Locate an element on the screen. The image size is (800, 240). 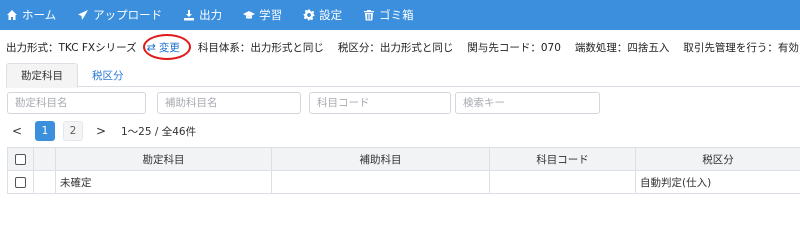
trash-icon is located at coordinates (369, 15).